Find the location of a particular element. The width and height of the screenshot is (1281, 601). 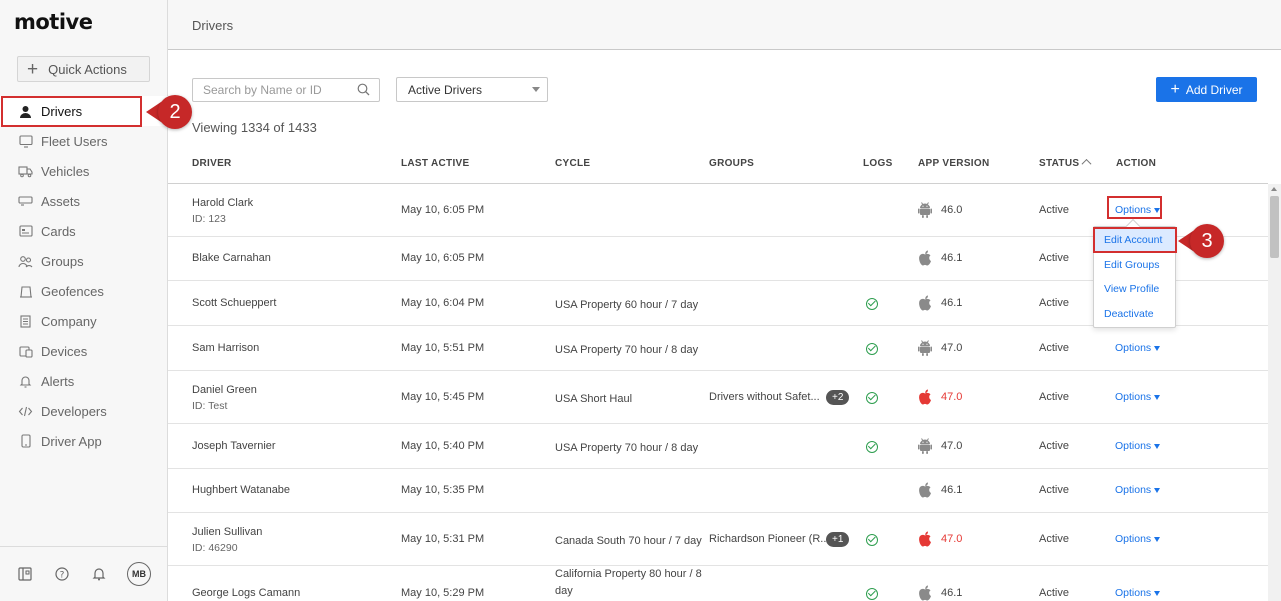

sidebar-item-label: Developers is located at coordinates (74, 411).